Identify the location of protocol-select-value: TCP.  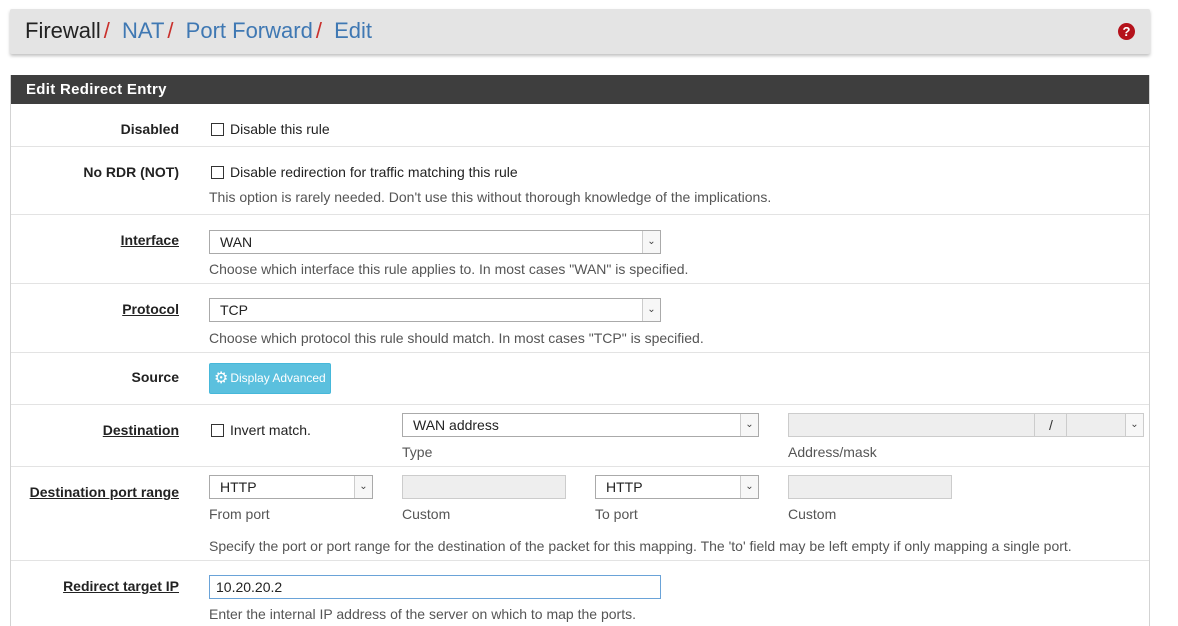
(234, 310).